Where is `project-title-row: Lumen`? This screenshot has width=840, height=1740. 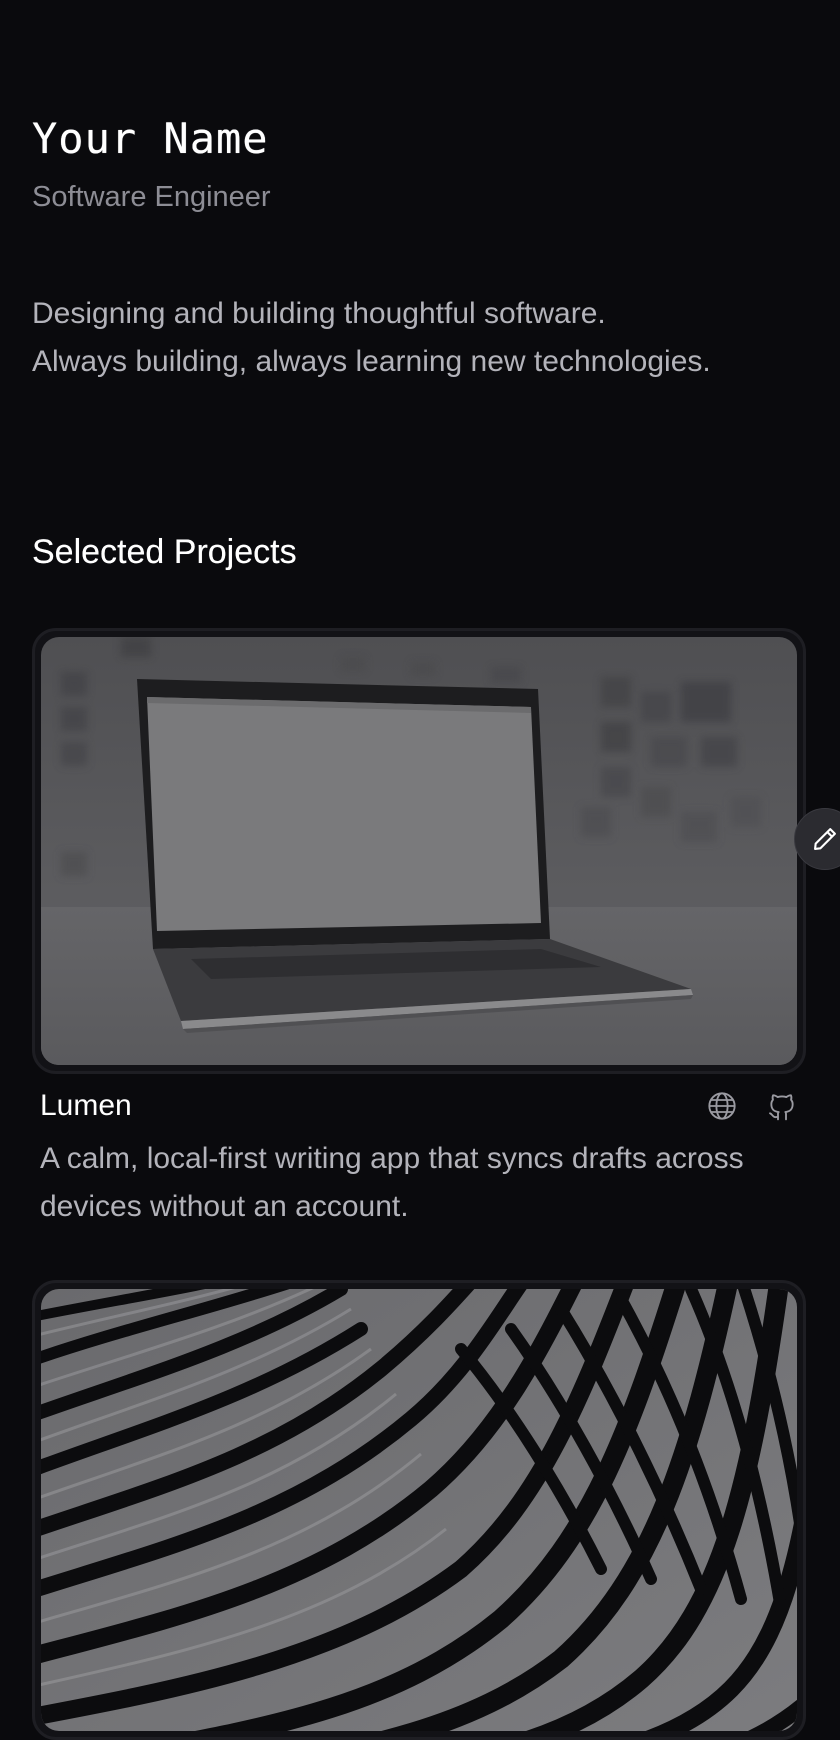 project-title-row: Lumen is located at coordinates (420, 1108).